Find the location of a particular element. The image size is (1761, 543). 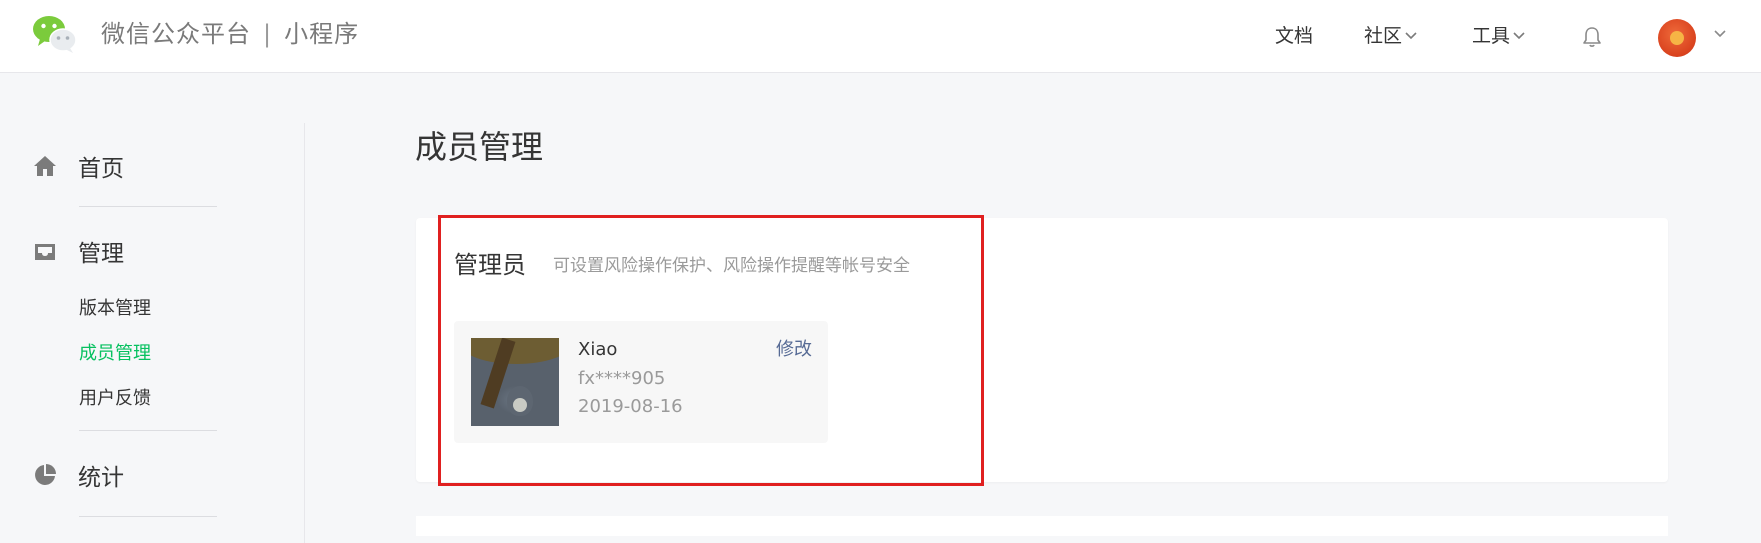

sidebar-item-manage: 管理 is located at coordinates (78, 251).